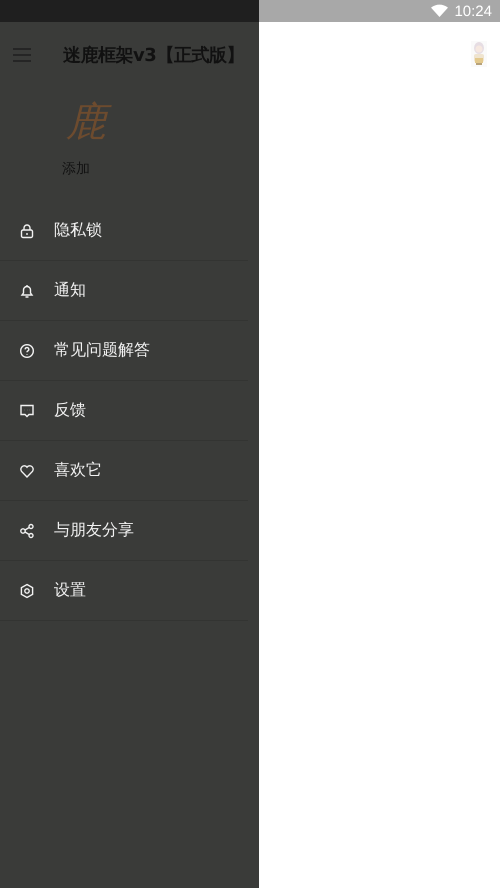 The image size is (500, 888). Describe the element at coordinates (439, 11) in the screenshot. I see `wifi-icon` at that location.